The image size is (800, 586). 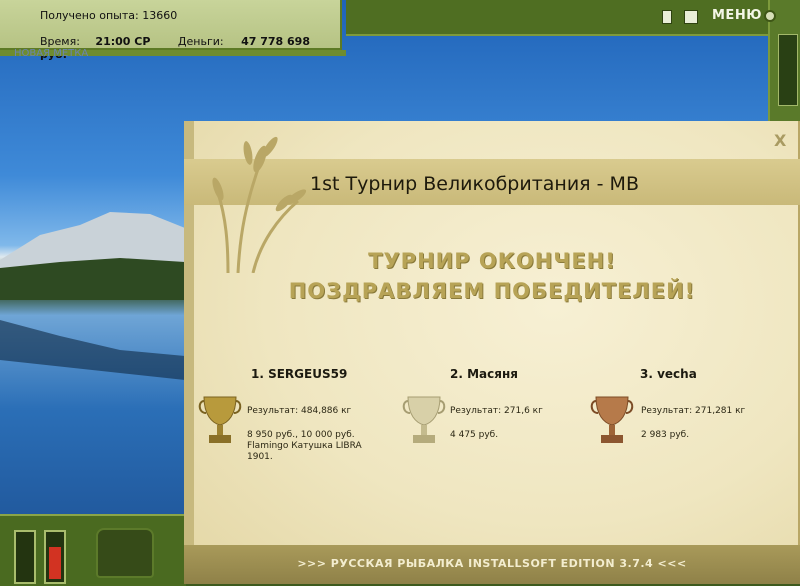 What do you see at coordinates (788, 70) in the screenshot?
I see `side-scroll-panel` at bounding box center [788, 70].